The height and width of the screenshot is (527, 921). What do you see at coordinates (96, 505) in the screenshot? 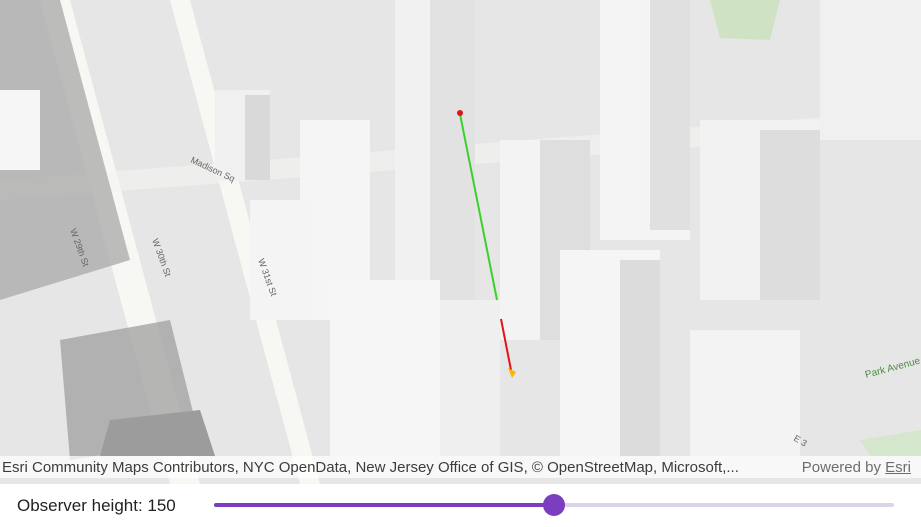
I see `observer-height-label: Observer height: 150` at bounding box center [96, 505].